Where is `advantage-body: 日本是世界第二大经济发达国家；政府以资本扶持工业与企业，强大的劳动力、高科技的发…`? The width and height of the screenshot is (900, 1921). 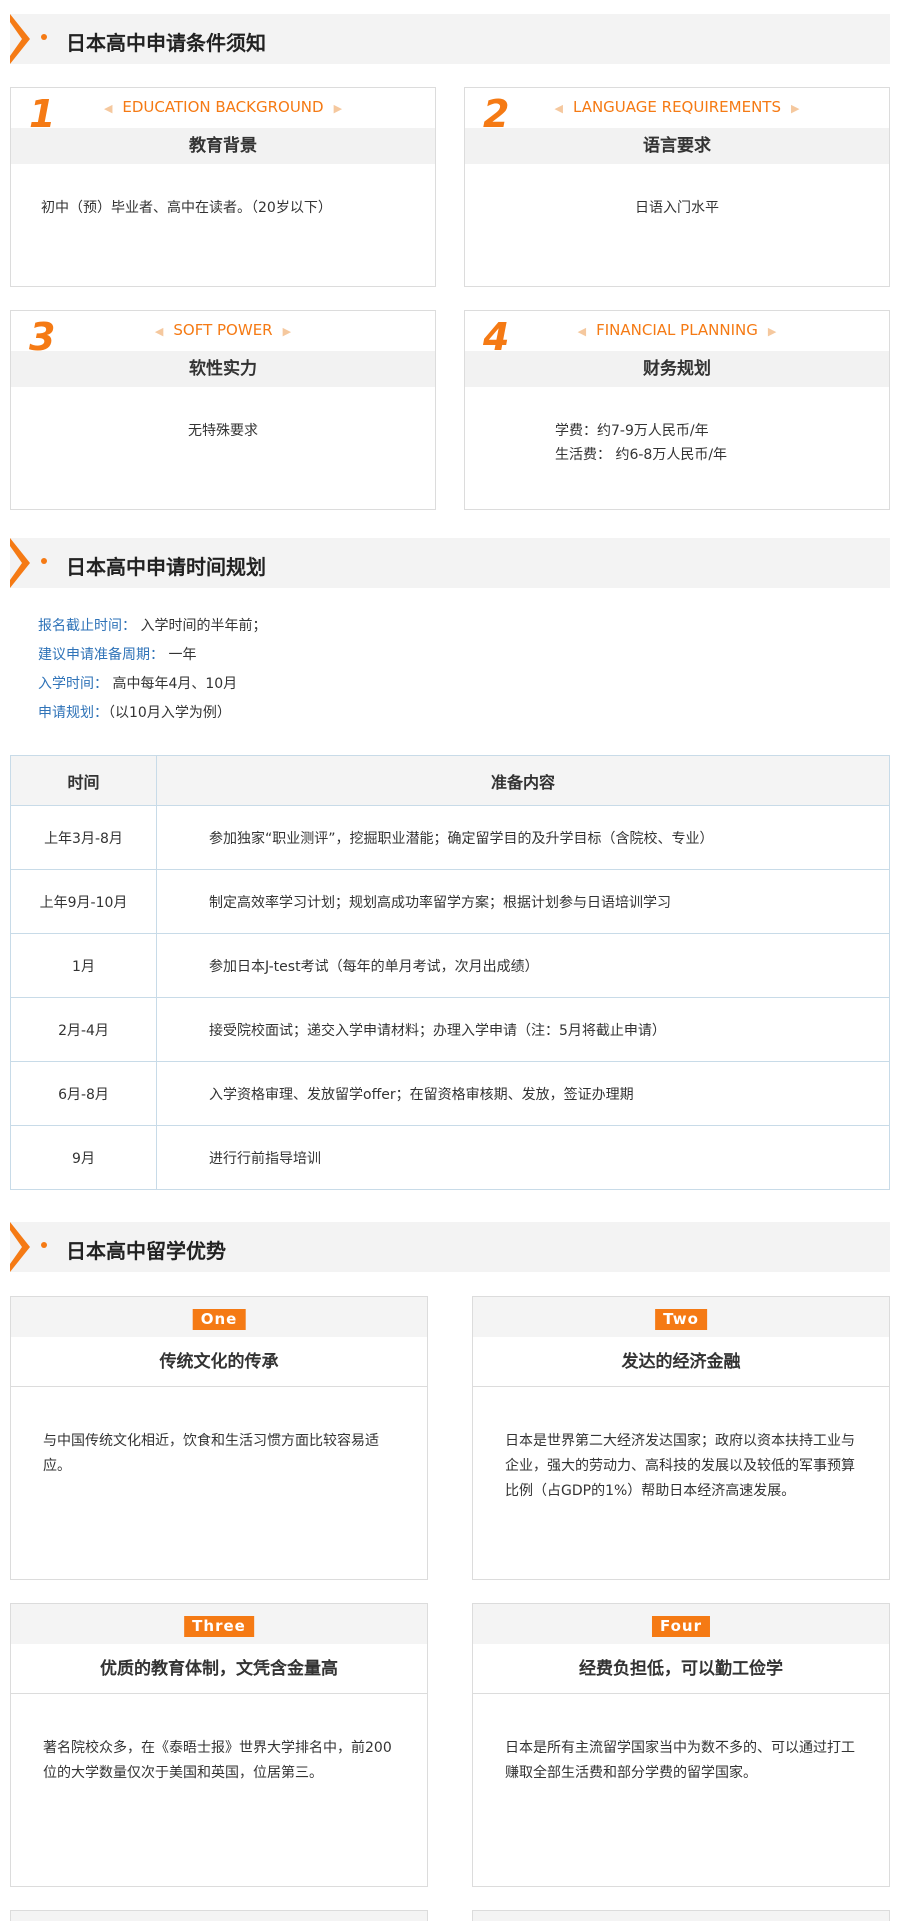
advantage-body: 日本是世界第二大经济发达国家；政府以资本扶持工业与企业，强大的劳动力、高科技的发… is located at coordinates (680, 1466).